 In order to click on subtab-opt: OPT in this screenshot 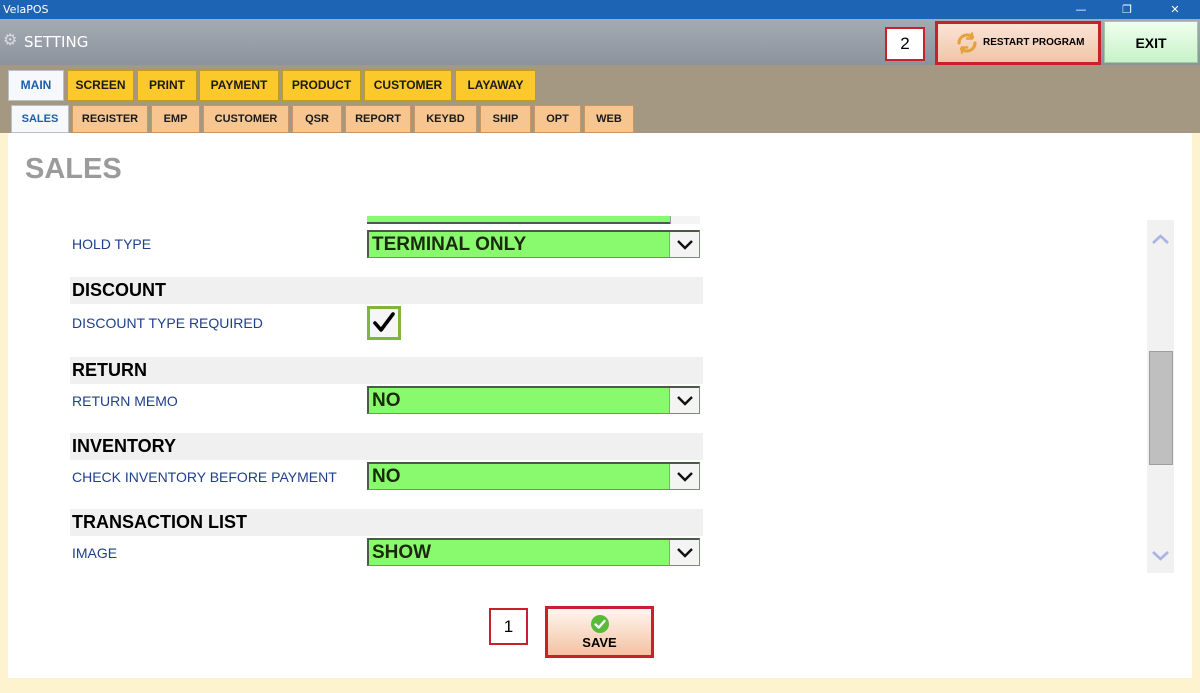, I will do `click(557, 119)`.